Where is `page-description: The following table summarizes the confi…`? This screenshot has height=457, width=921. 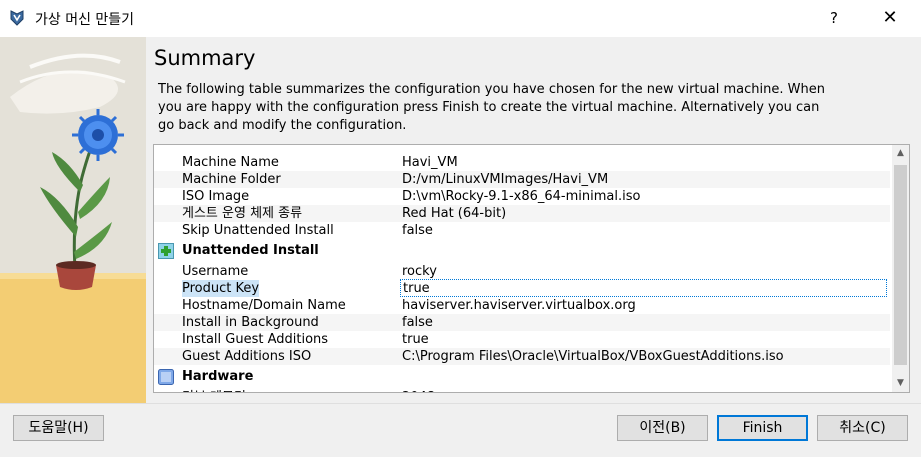 page-description: The following table summarizes the confi… is located at coordinates (491, 107).